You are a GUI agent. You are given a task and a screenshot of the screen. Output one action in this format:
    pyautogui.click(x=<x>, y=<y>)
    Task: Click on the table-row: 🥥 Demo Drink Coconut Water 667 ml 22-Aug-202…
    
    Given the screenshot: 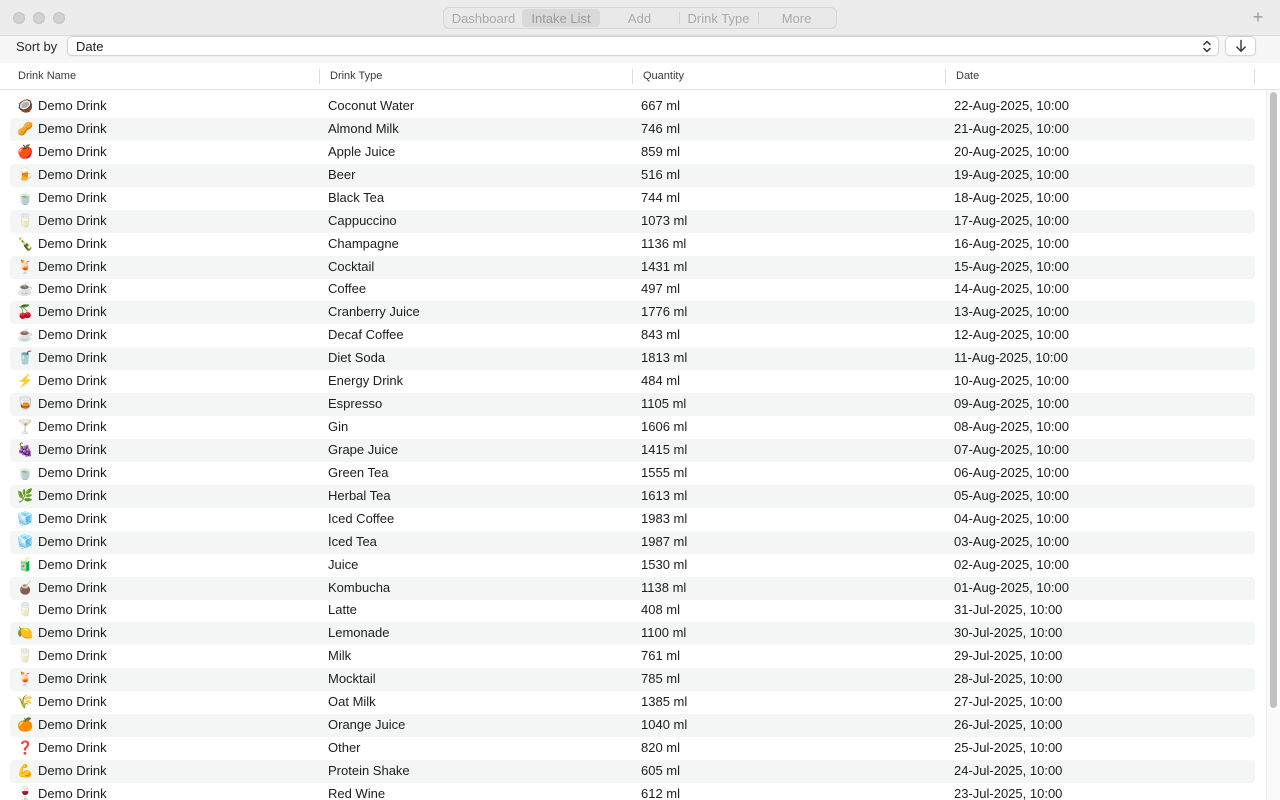 What is the action you would take?
    pyautogui.click(x=632, y=106)
    